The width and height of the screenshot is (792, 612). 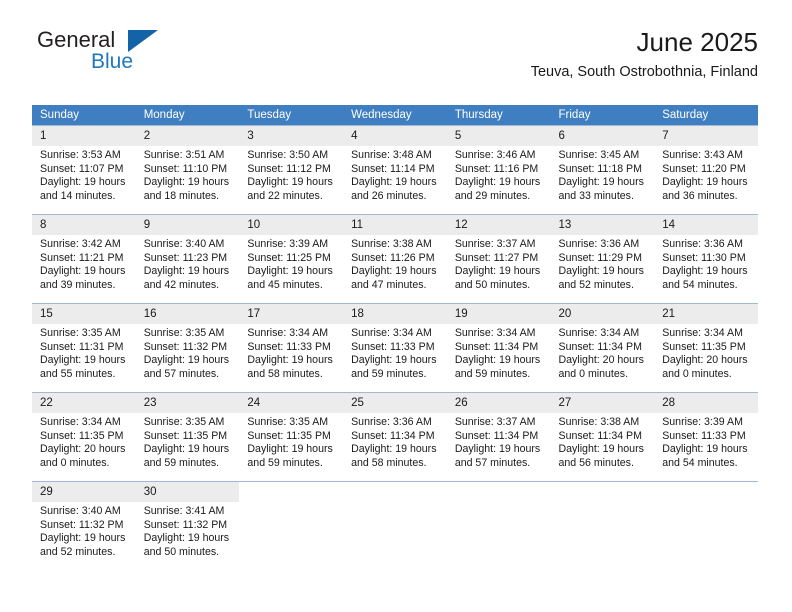 What do you see at coordinates (285, 195) in the screenshot?
I see `daylight-text-line2: and 22 minutes.` at bounding box center [285, 195].